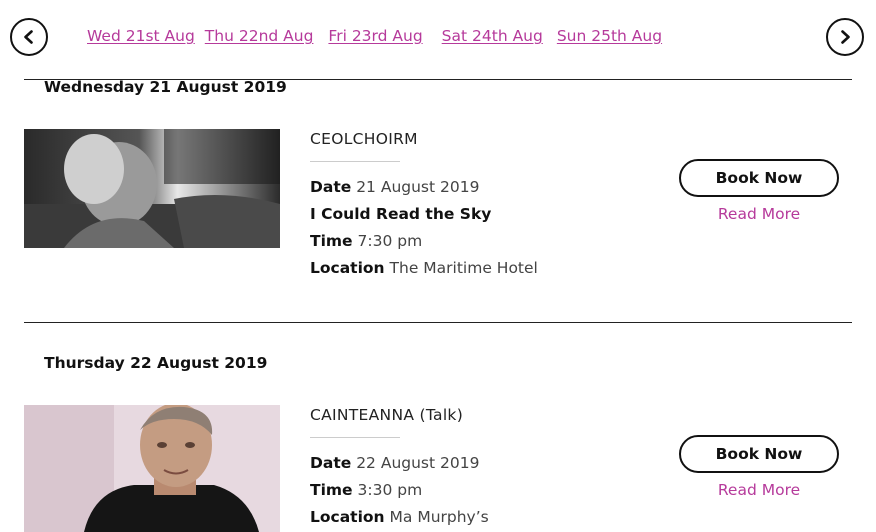 The image size is (876, 532). Describe the element at coordinates (366, 241) in the screenshot. I see `event-time: Time 7:30 pm` at that location.